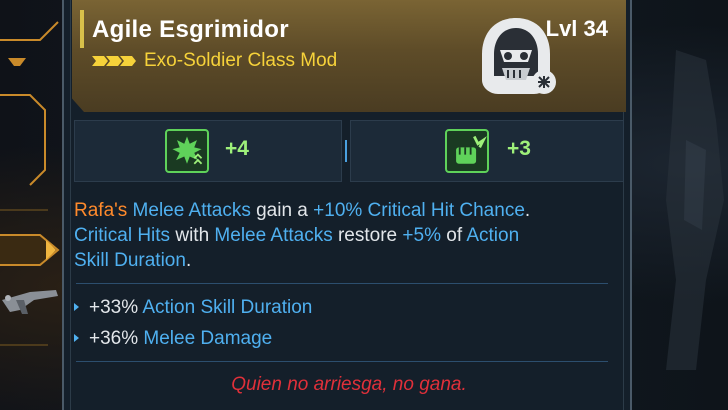 Image resolution: width=728 pixels, height=410 pixels. I want to click on skill-bonus-row: +4 +3, so click(349, 151).